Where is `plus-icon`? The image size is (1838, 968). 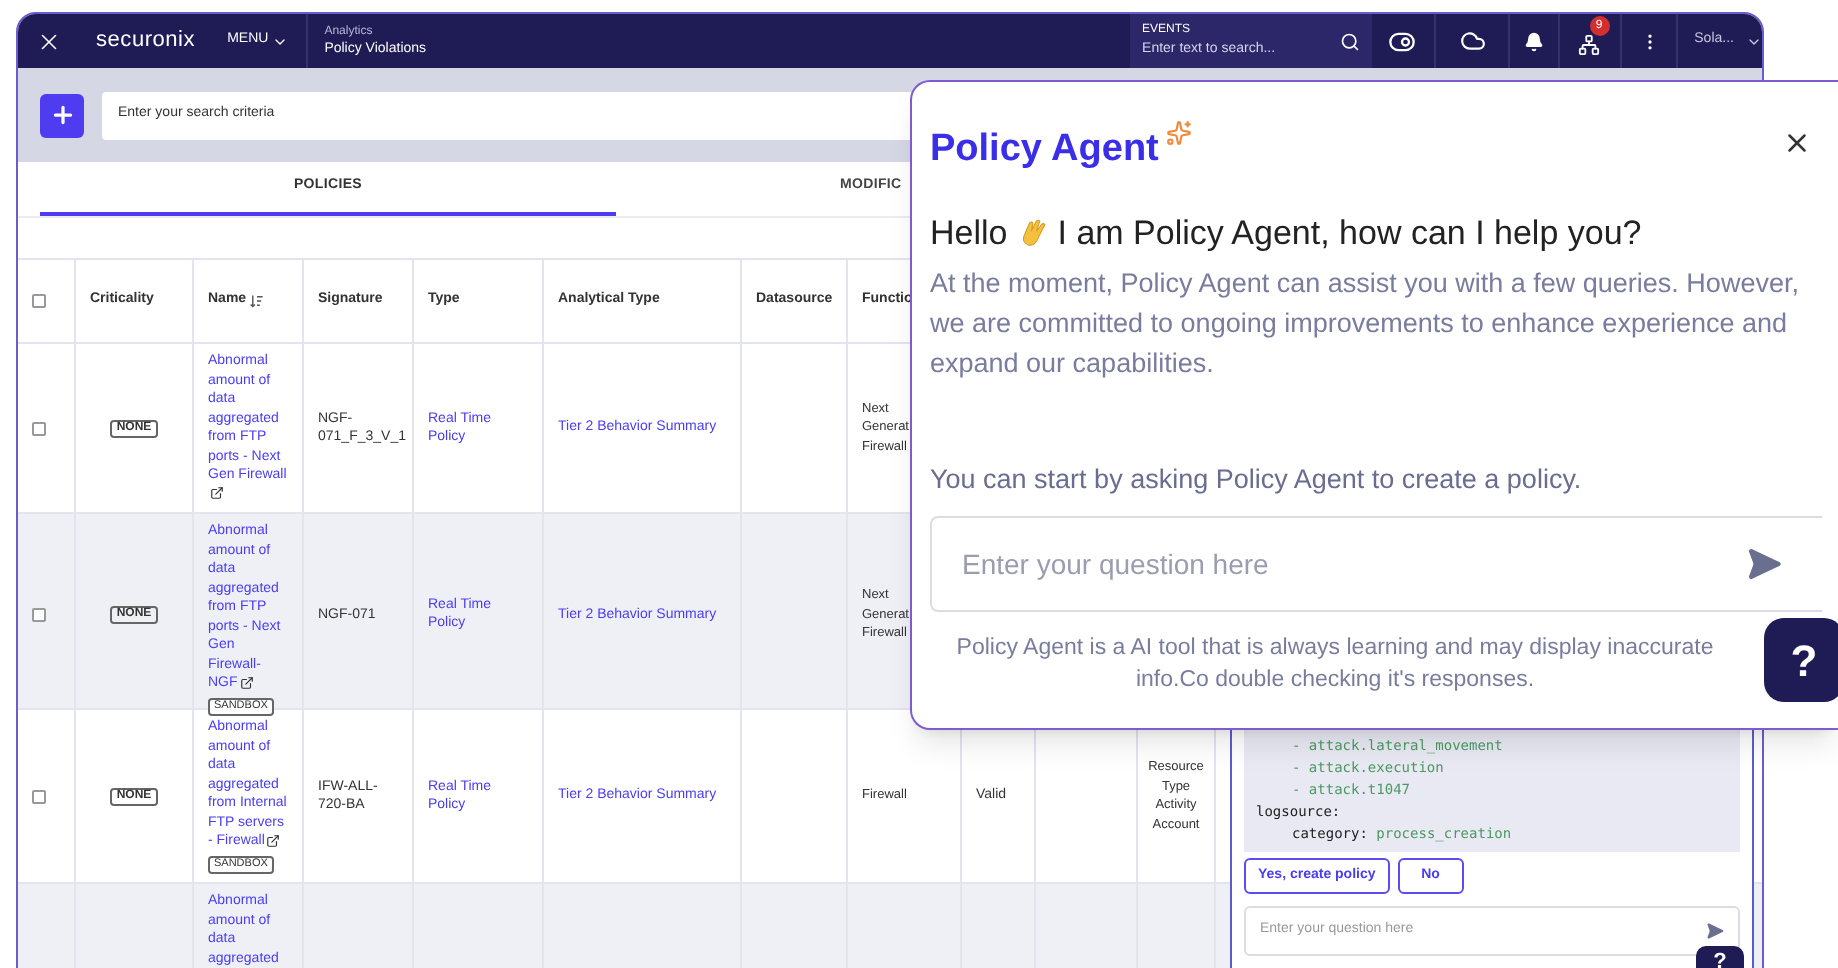 plus-icon is located at coordinates (62, 115).